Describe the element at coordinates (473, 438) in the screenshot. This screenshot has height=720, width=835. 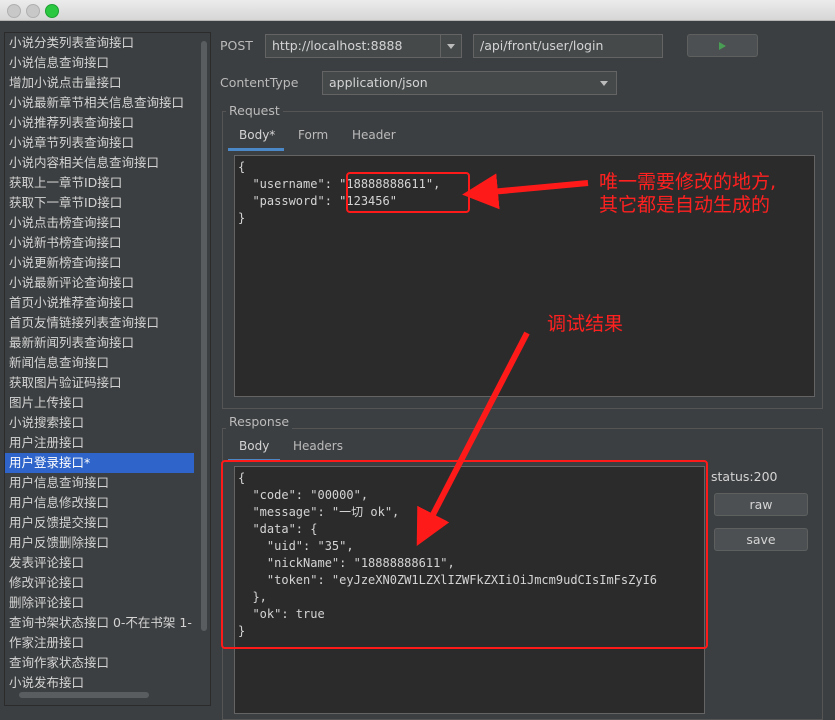
I see `arrow-to-response` at that location.